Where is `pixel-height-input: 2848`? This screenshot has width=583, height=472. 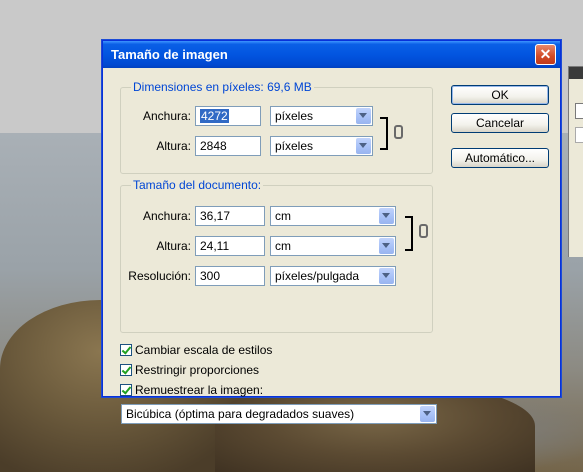 pixel-height-input: 2848 is located at coordinates (228, 146).